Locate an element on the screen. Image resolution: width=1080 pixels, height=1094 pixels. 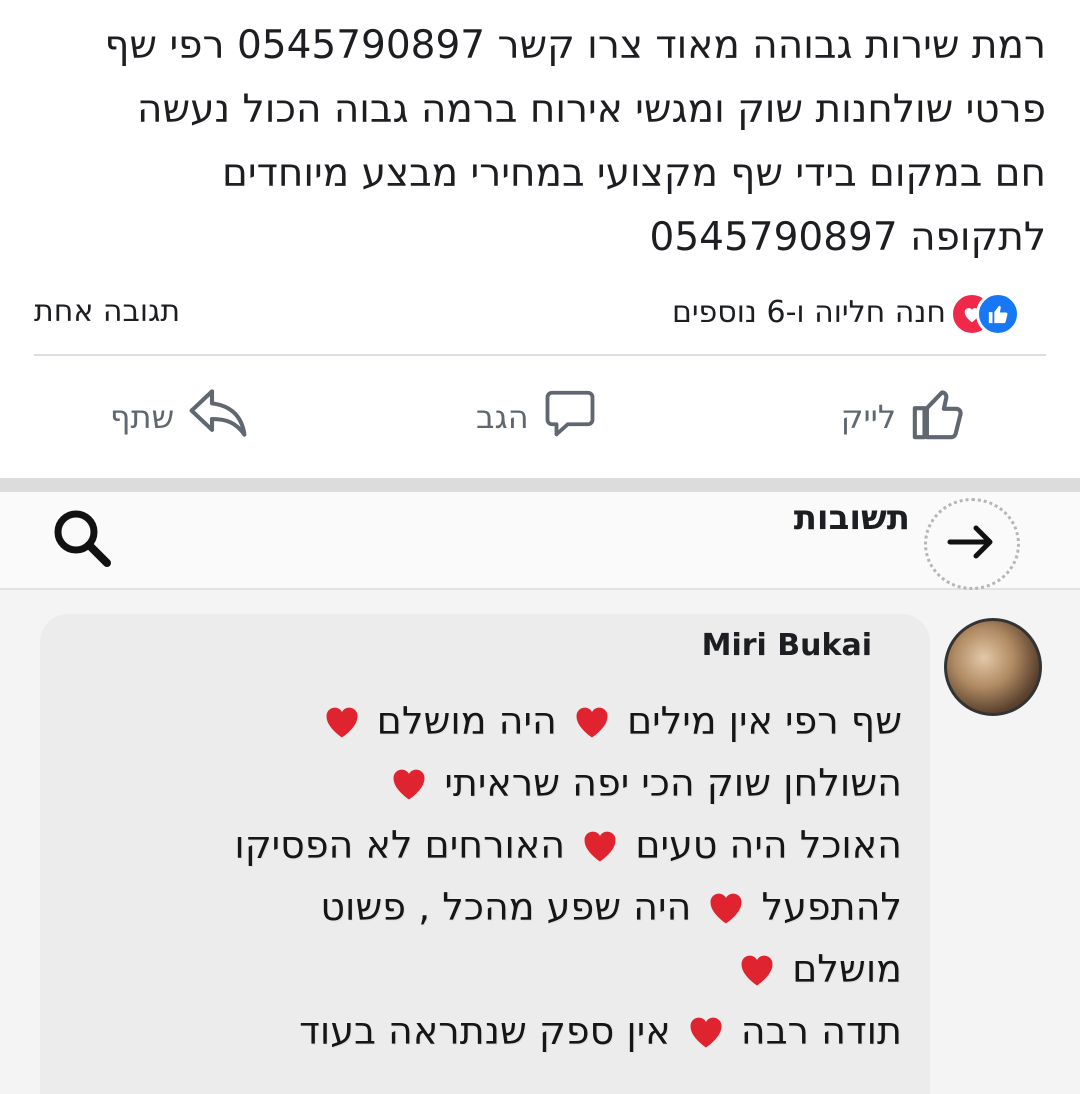
comment-text-segment: תודה רבה is located at coordinates (815, 1031).